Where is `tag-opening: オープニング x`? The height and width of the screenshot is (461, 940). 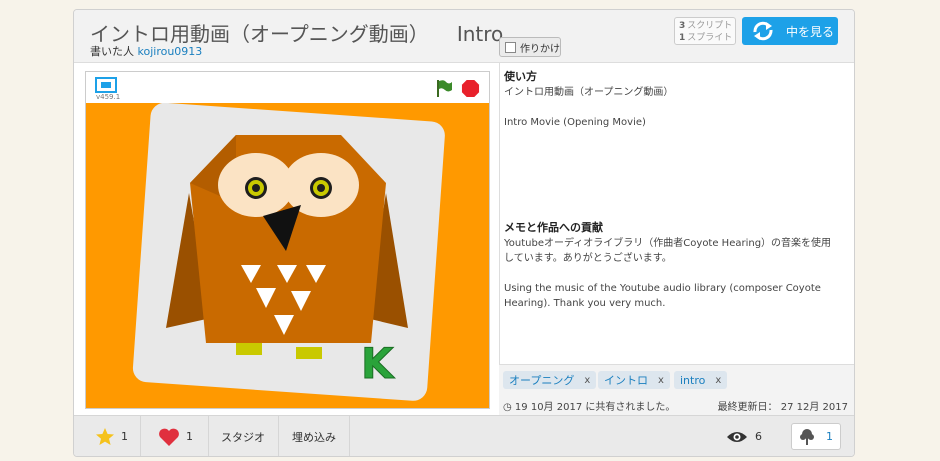
tag-opening: オープニング x is located at coordinates (550, 380).